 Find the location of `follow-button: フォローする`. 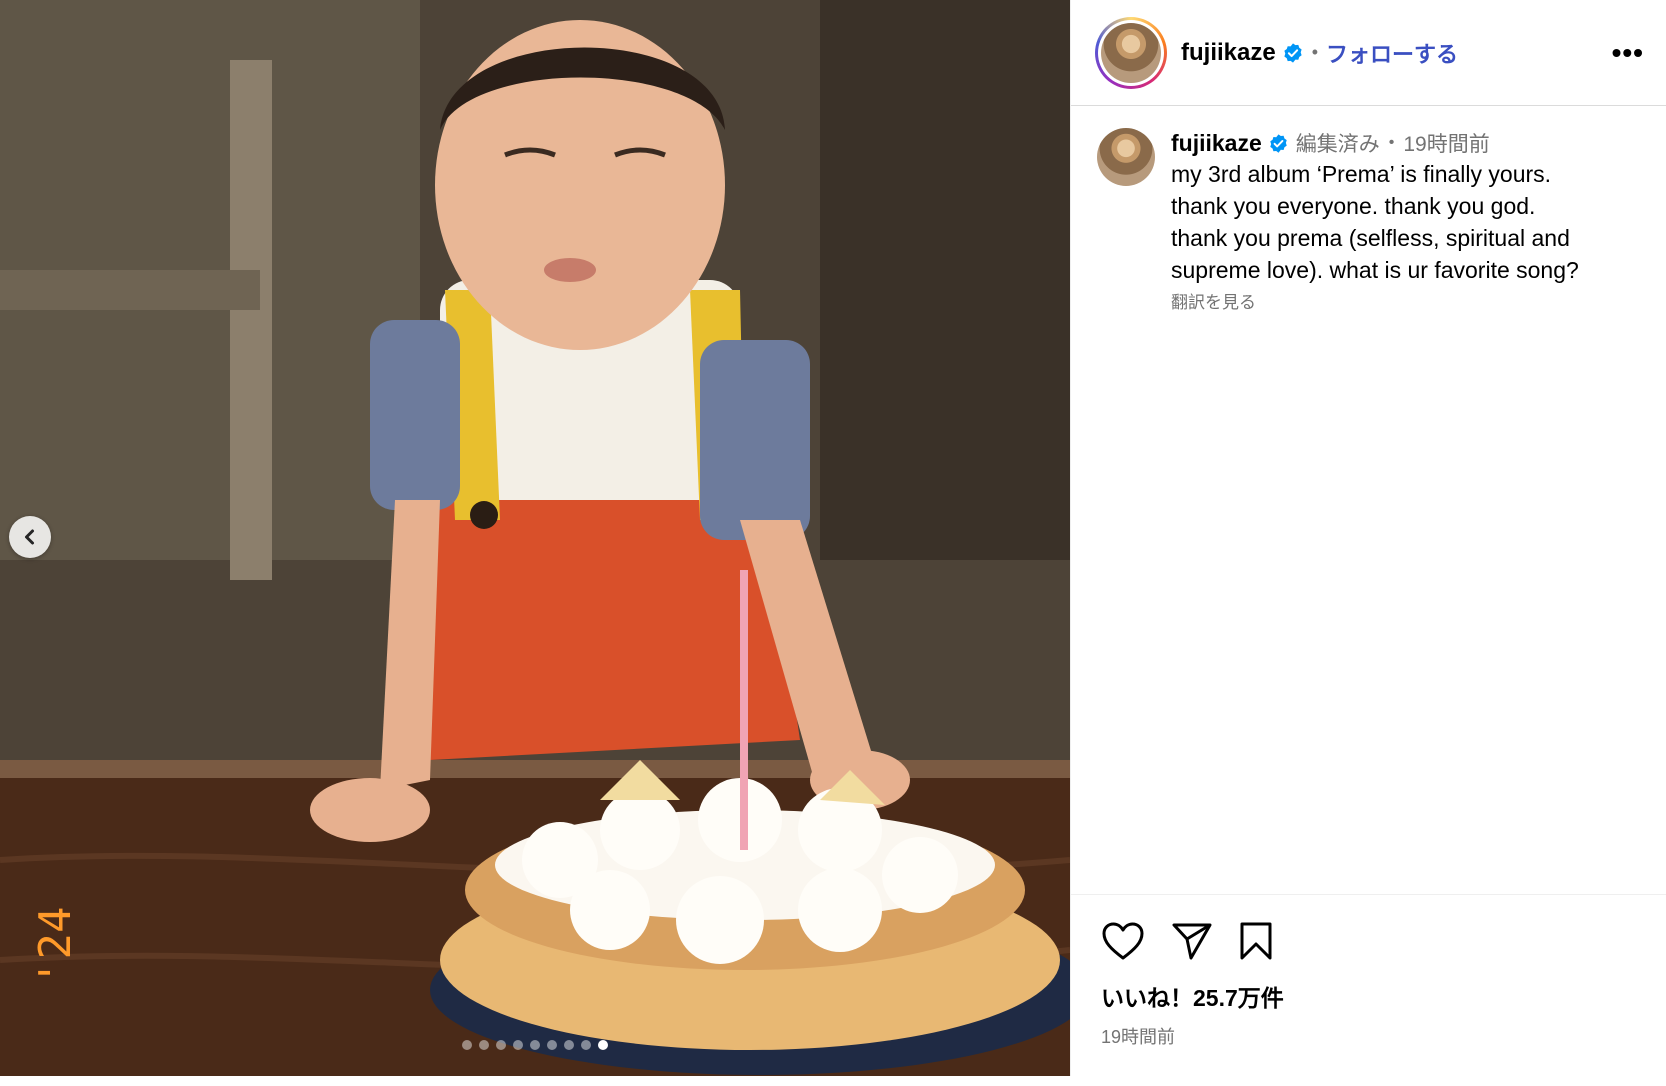

follow-button: フォローする is located at coordinates (1392, 53).